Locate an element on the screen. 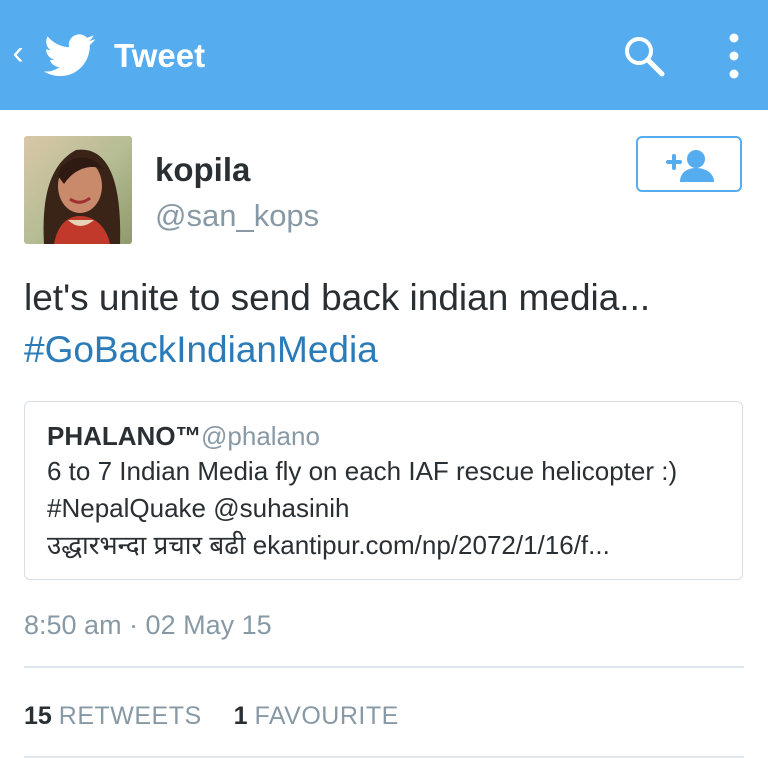  author-handle: @san_kops is located at coordinates (237, 216).